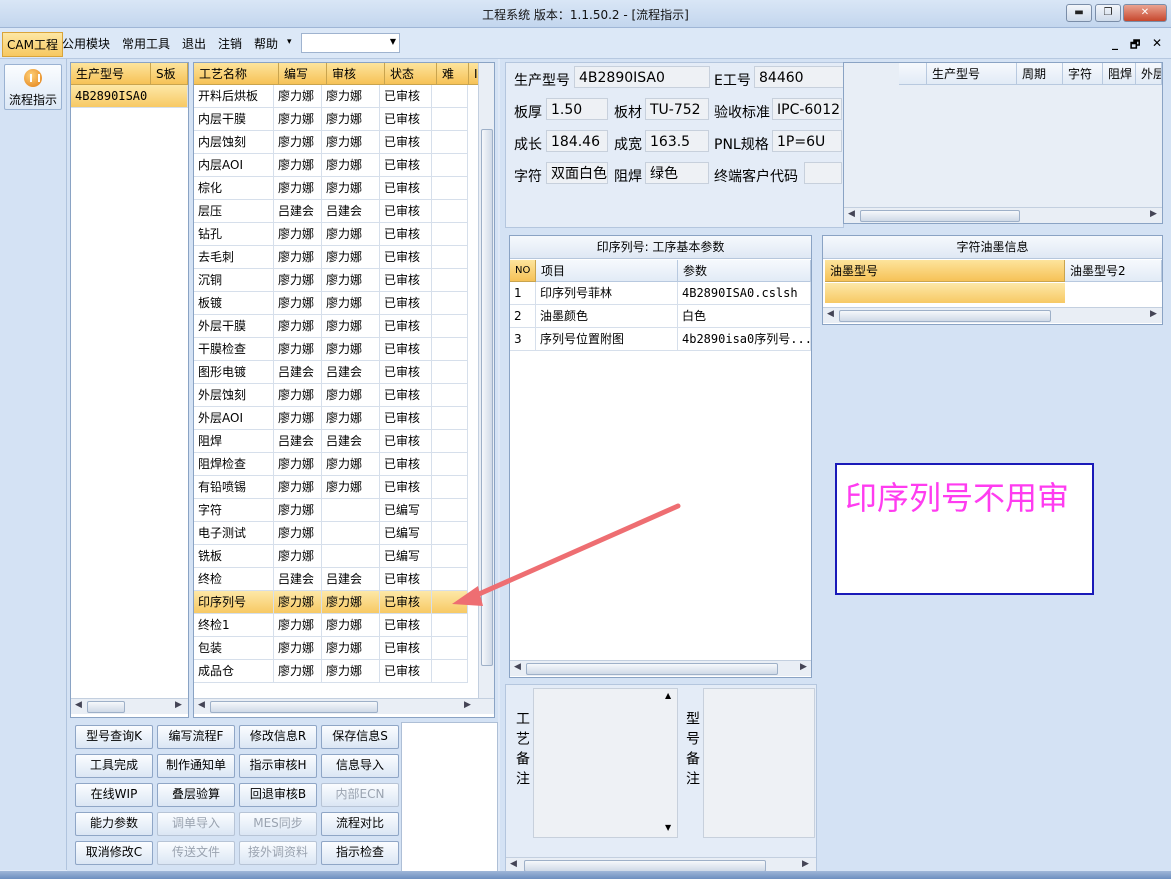  Describe the element at coordinates (585, 875) in the screenshot. I see `taskbar` at that location.